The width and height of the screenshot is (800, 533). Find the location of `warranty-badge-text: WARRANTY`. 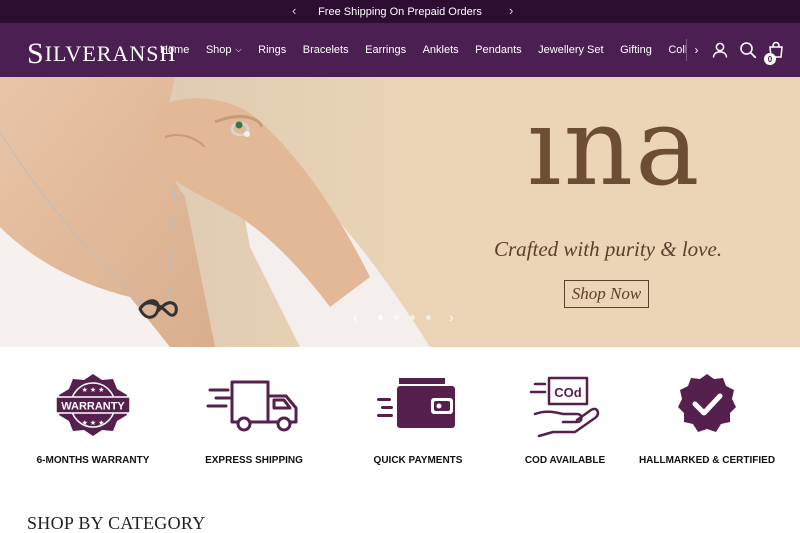

warranty-badge-text: WARRANTY is located at coordinates (93, 407).